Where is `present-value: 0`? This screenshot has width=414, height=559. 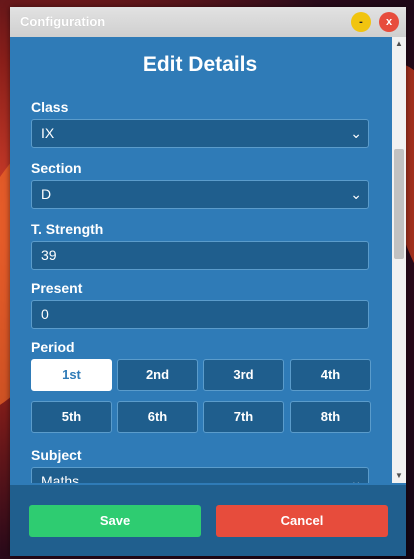
present-value: 0 is located at coordinates (45, 314).